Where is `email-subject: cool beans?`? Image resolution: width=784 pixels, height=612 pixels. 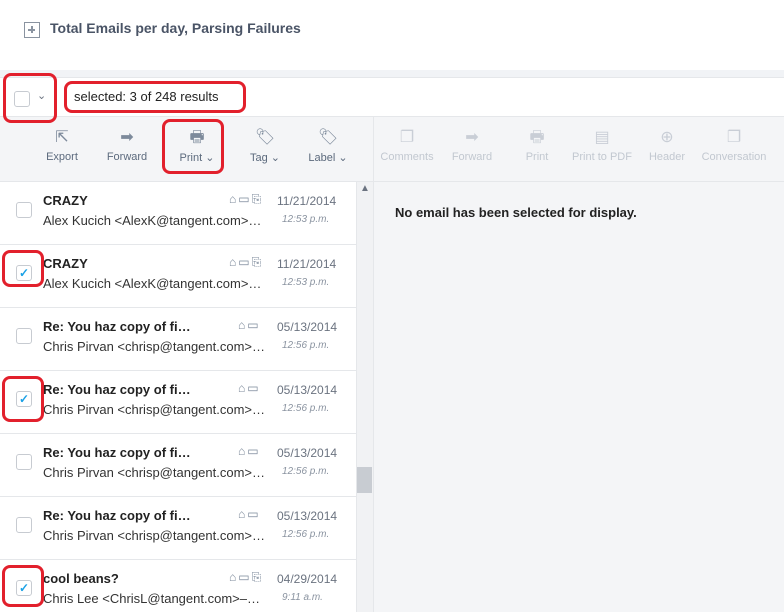 email-subject: cool beans? is located at coordinates (81, 578).